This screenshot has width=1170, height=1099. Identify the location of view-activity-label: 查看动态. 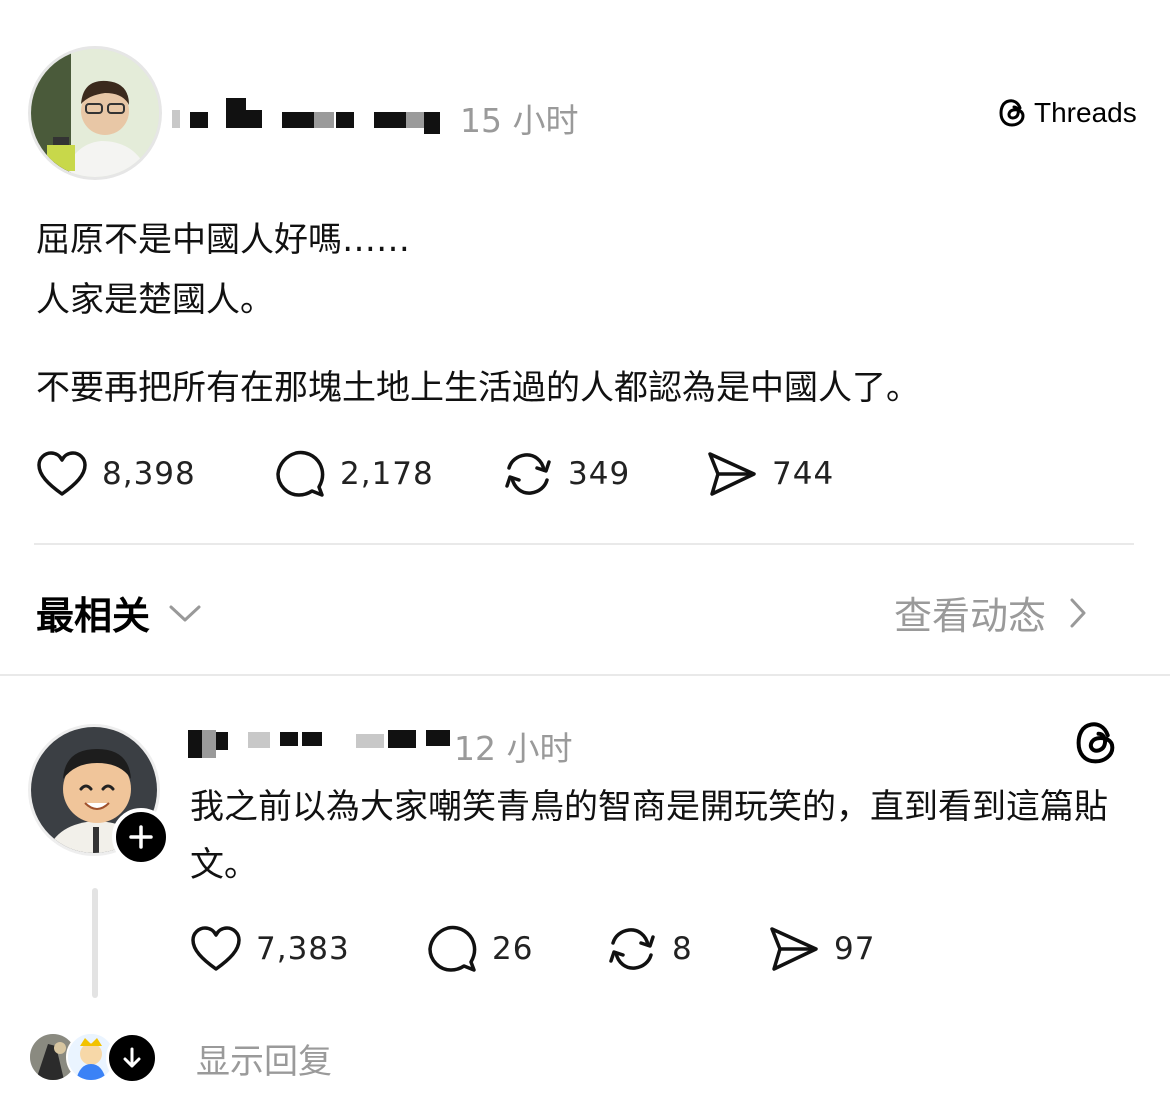
(970, 616).